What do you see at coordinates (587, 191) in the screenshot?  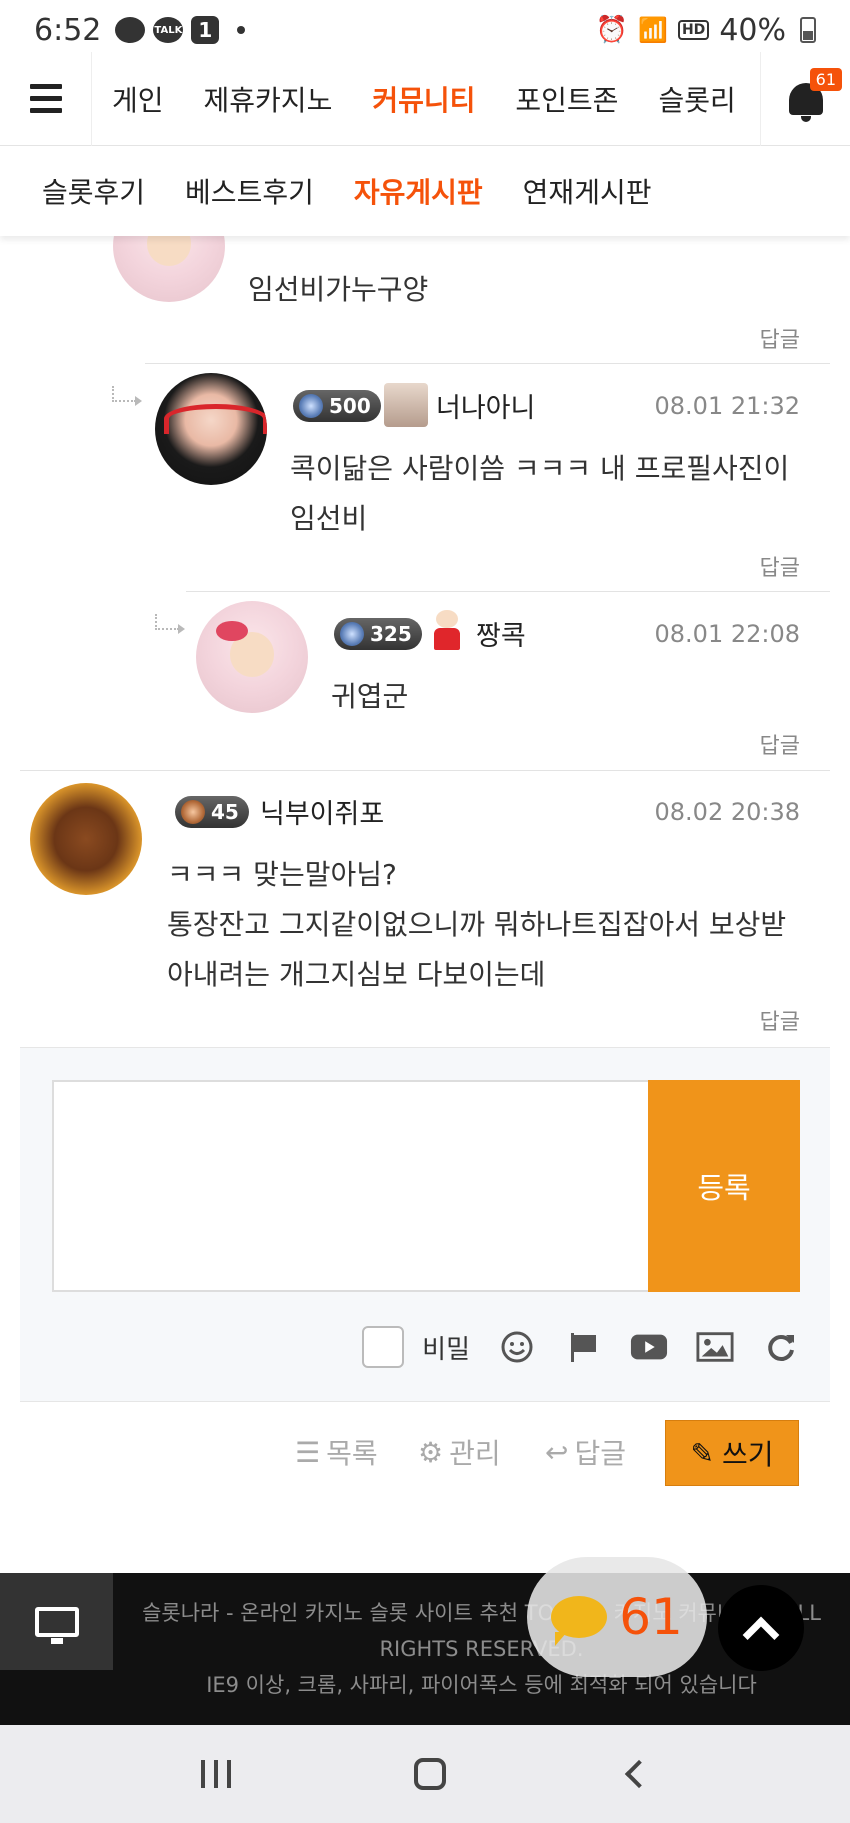 I see `sub-nav-item: 연재게시판` at bounding box center [587, 191].